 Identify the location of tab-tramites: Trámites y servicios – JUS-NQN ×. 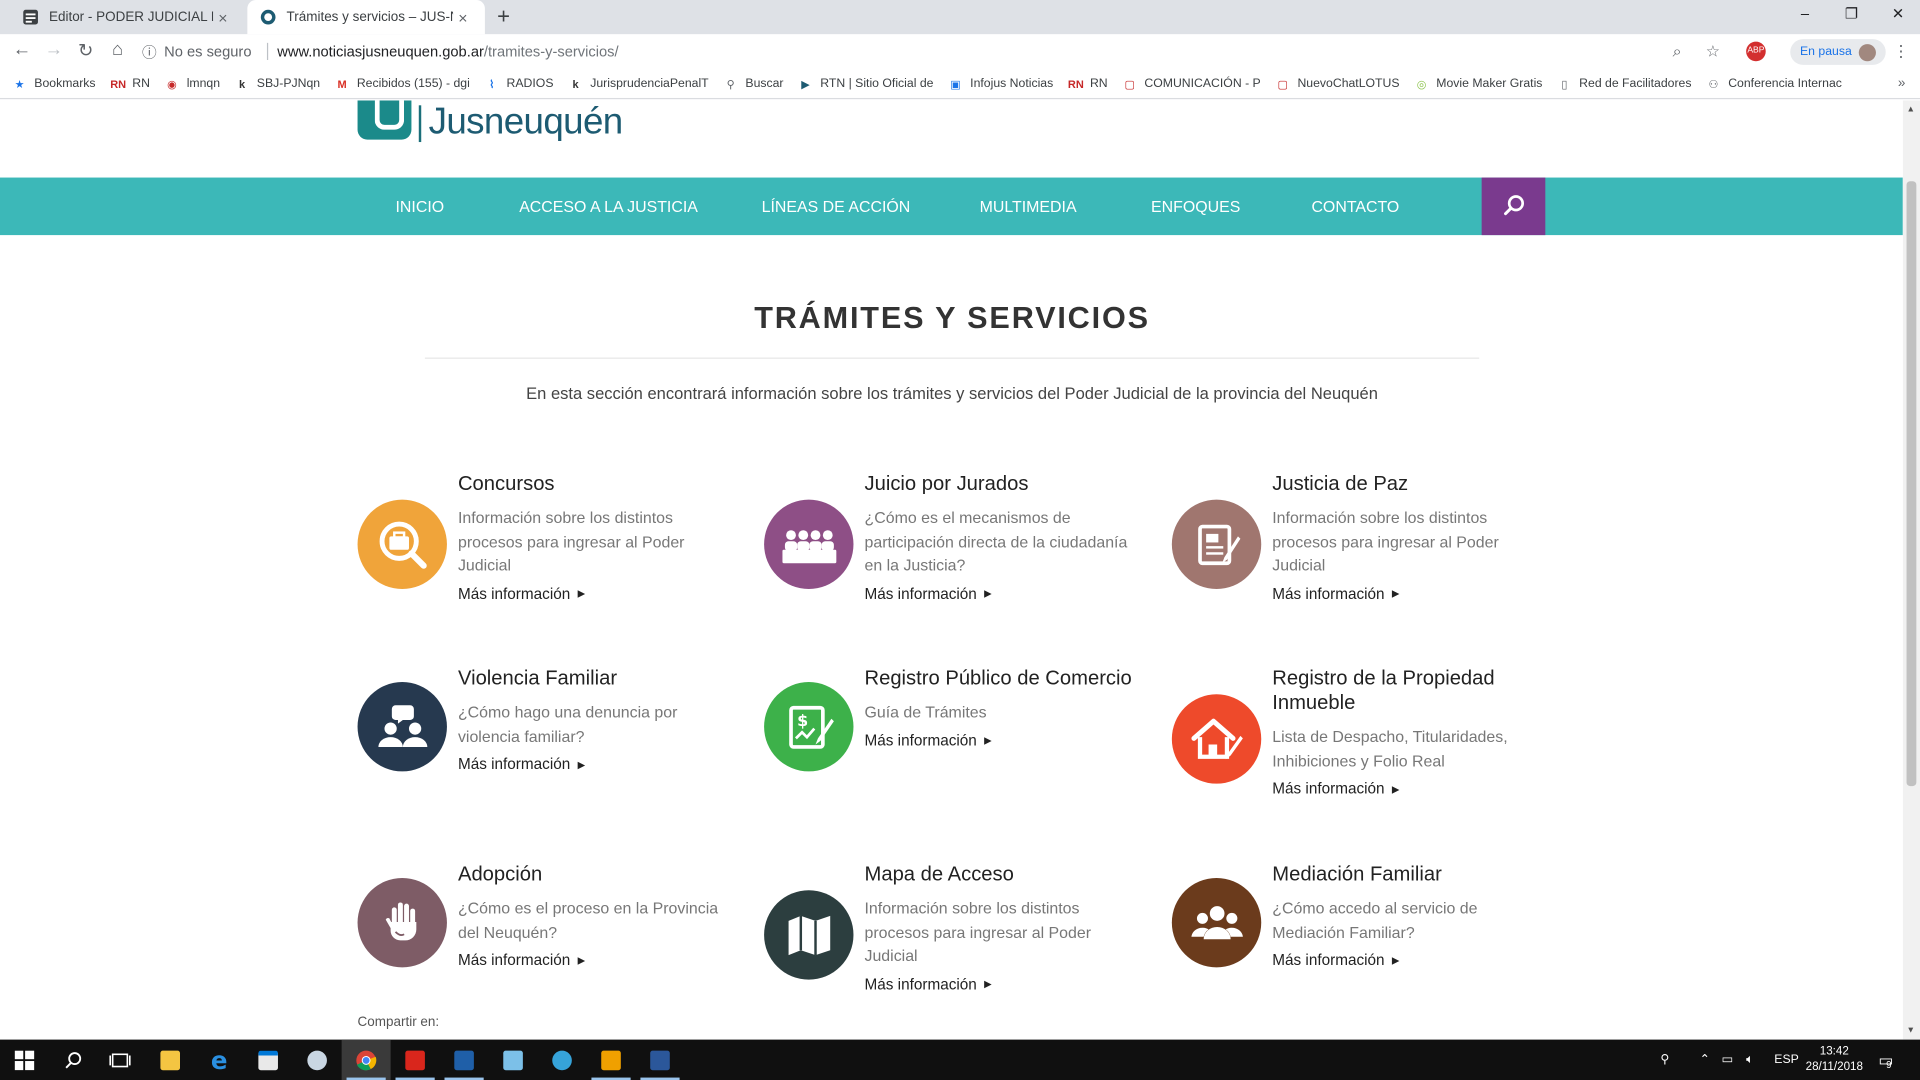
(366, 17).